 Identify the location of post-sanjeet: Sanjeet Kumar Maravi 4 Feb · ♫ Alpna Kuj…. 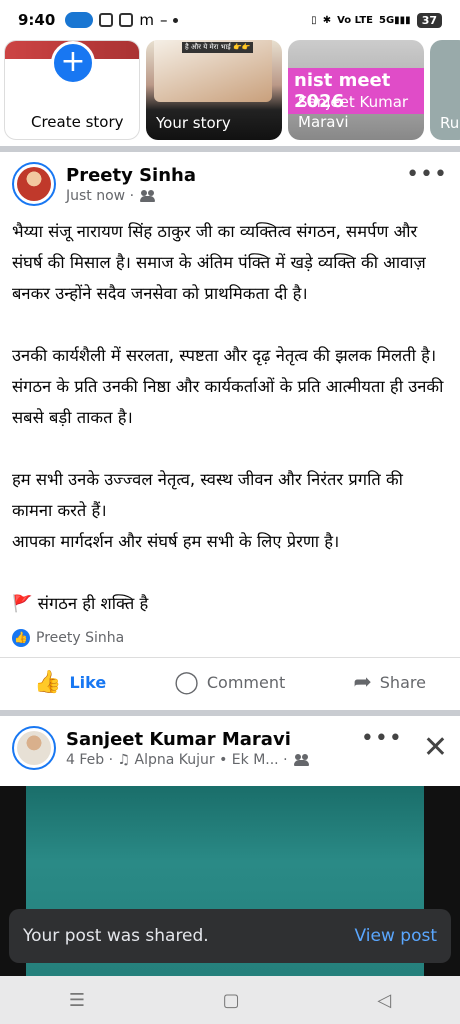
(230, 751).